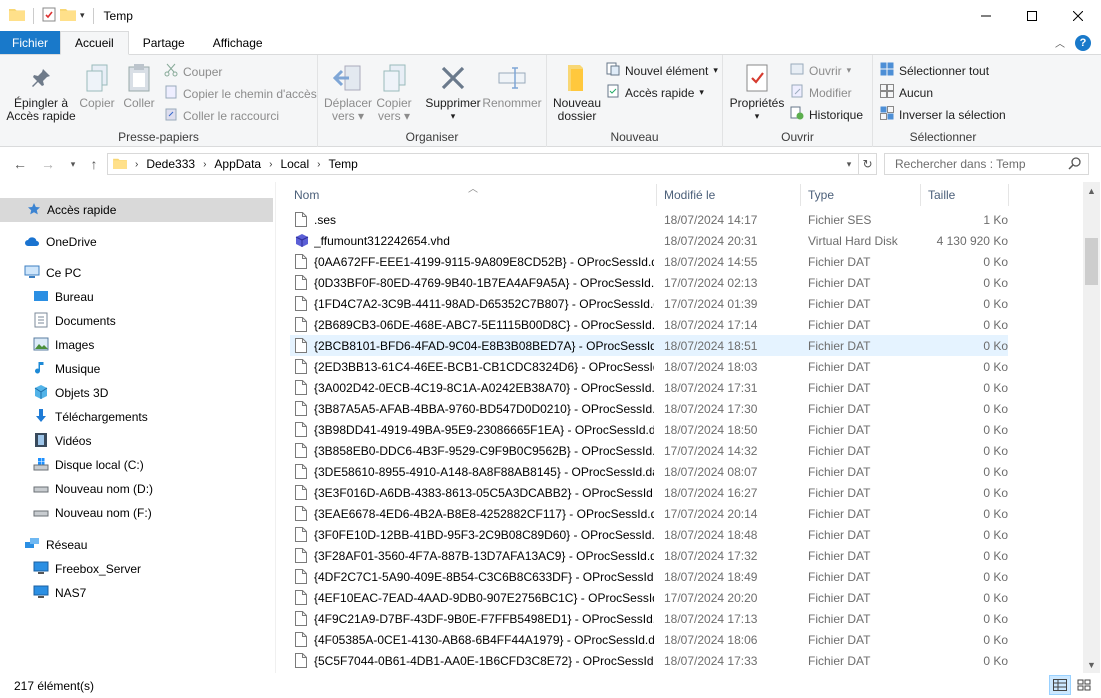  Describe the element at coordinates (867, 164) in the screenshot. I see `refresh-icon: ↻` at that location.